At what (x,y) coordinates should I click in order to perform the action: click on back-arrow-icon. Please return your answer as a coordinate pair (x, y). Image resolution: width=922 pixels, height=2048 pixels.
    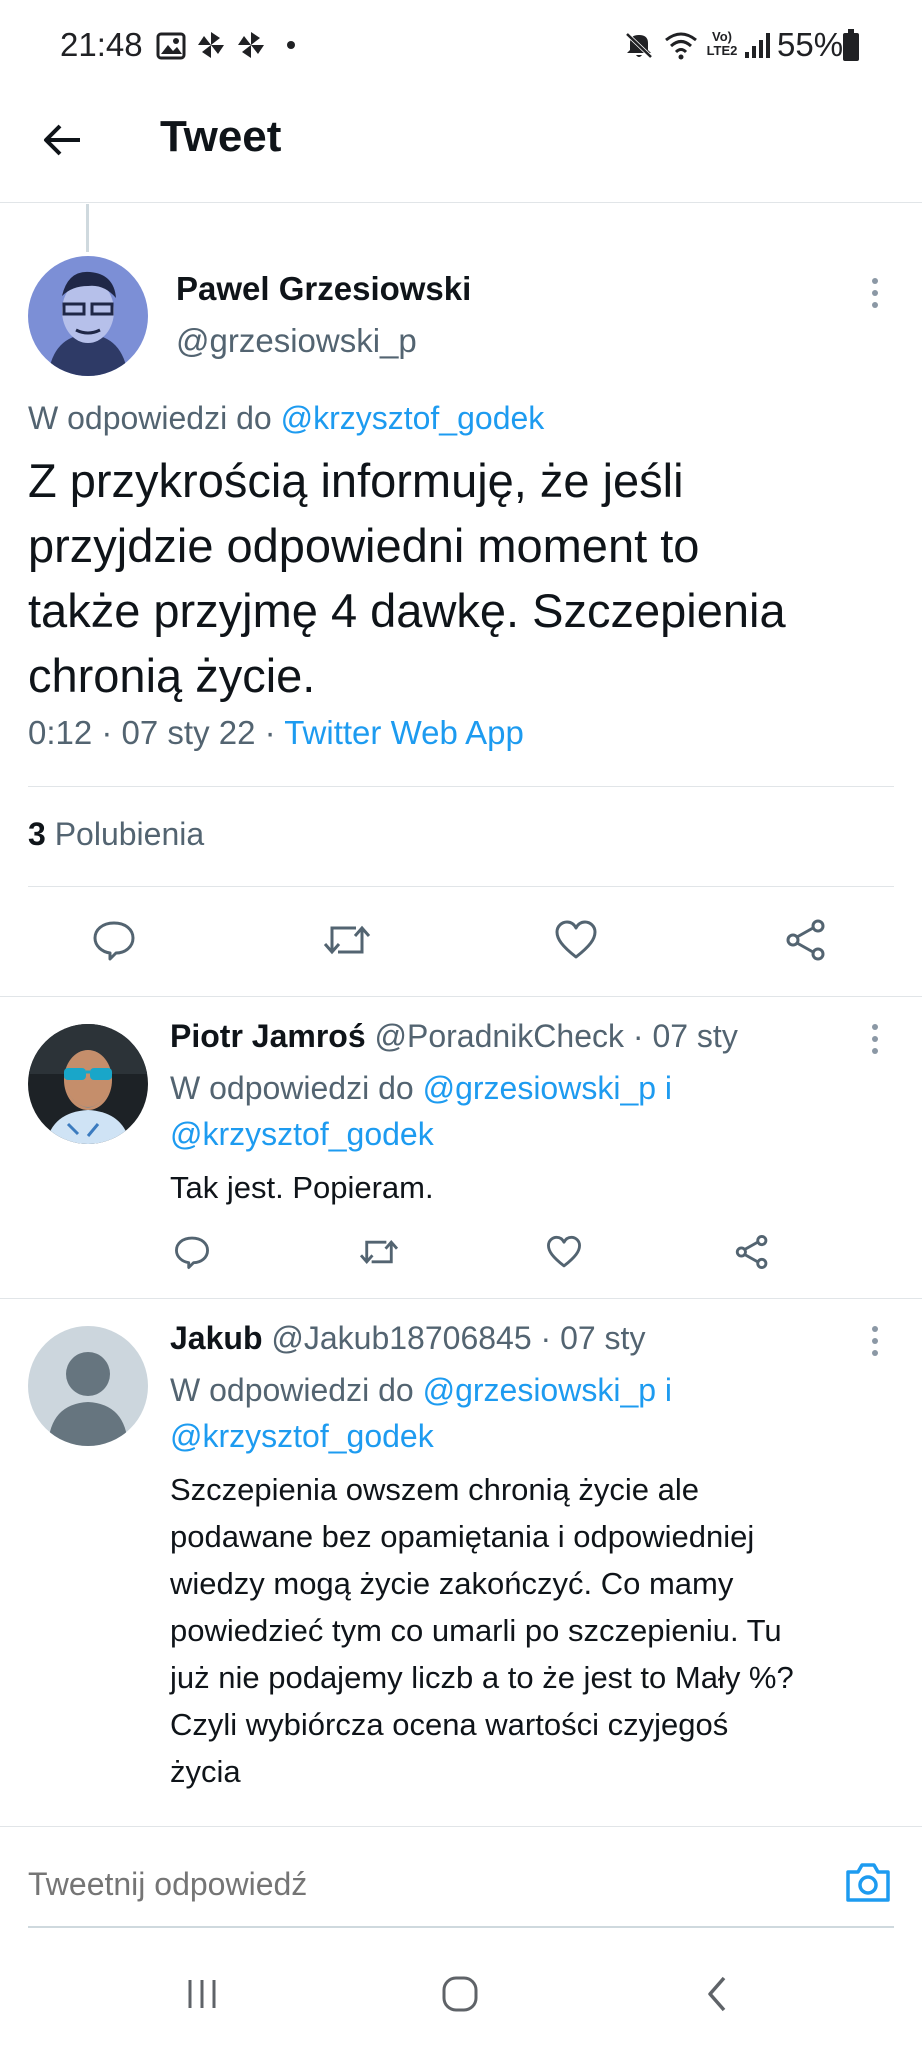
    Looking at the image, I should click on (62, 140).